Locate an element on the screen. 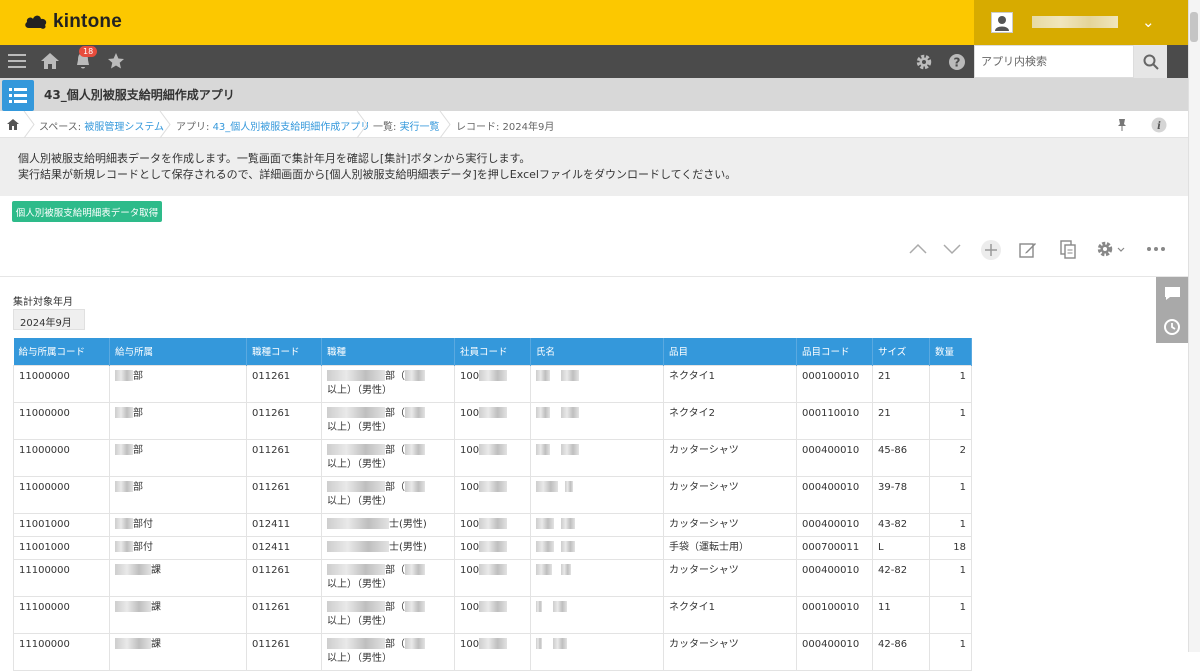  list-icon is located at coordinates (18, 95).